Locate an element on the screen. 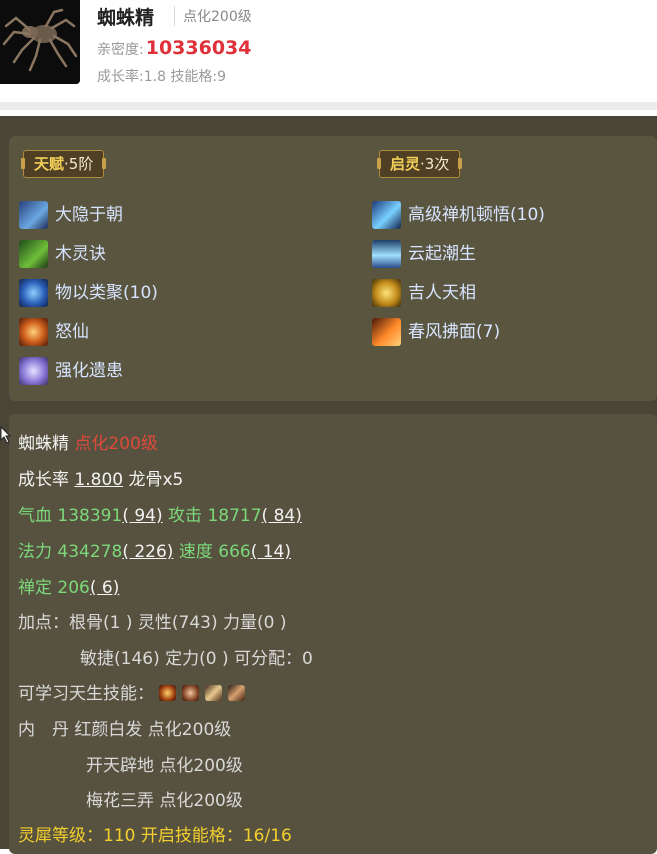 The width and height of the screenshot is (657, 854). spd-label: 速度 is located at coordinates (195, 552).